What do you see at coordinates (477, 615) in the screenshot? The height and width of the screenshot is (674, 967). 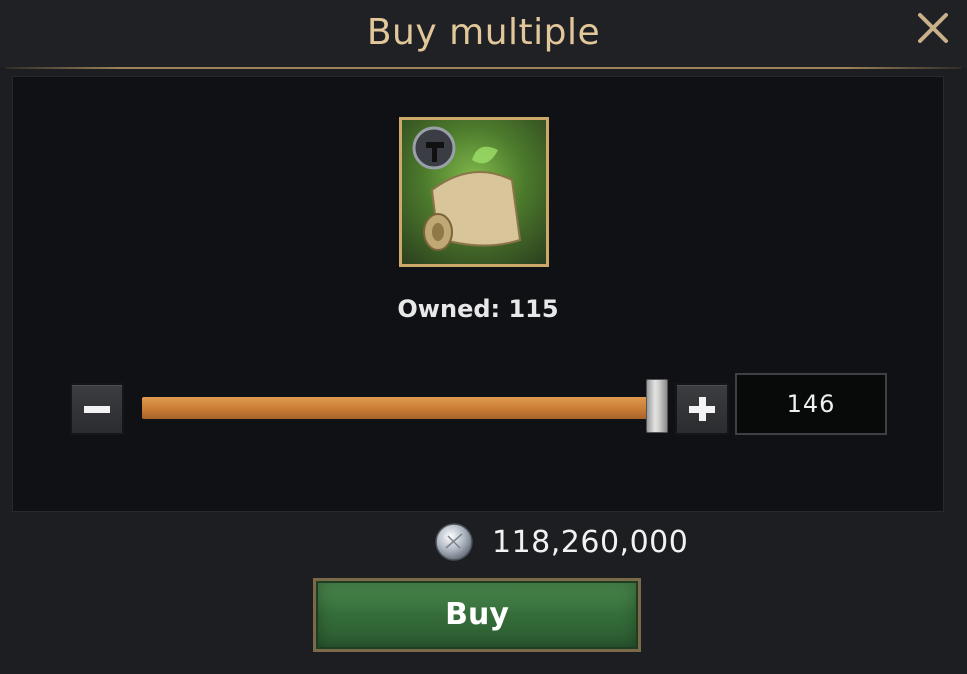 I see `buy-button: Buy` at bounding box center [477, 615].